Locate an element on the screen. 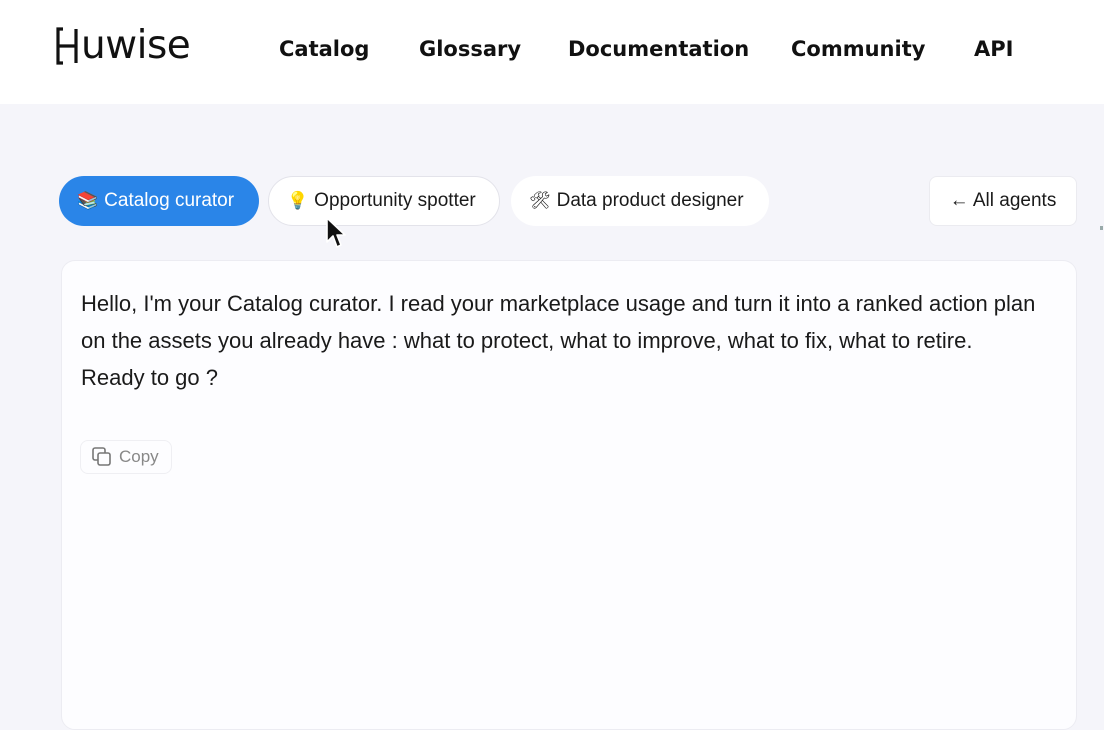 The height and width of the screenshot is (730, 1104). huwise-logo: uwise is located at coordinates (123, 45).